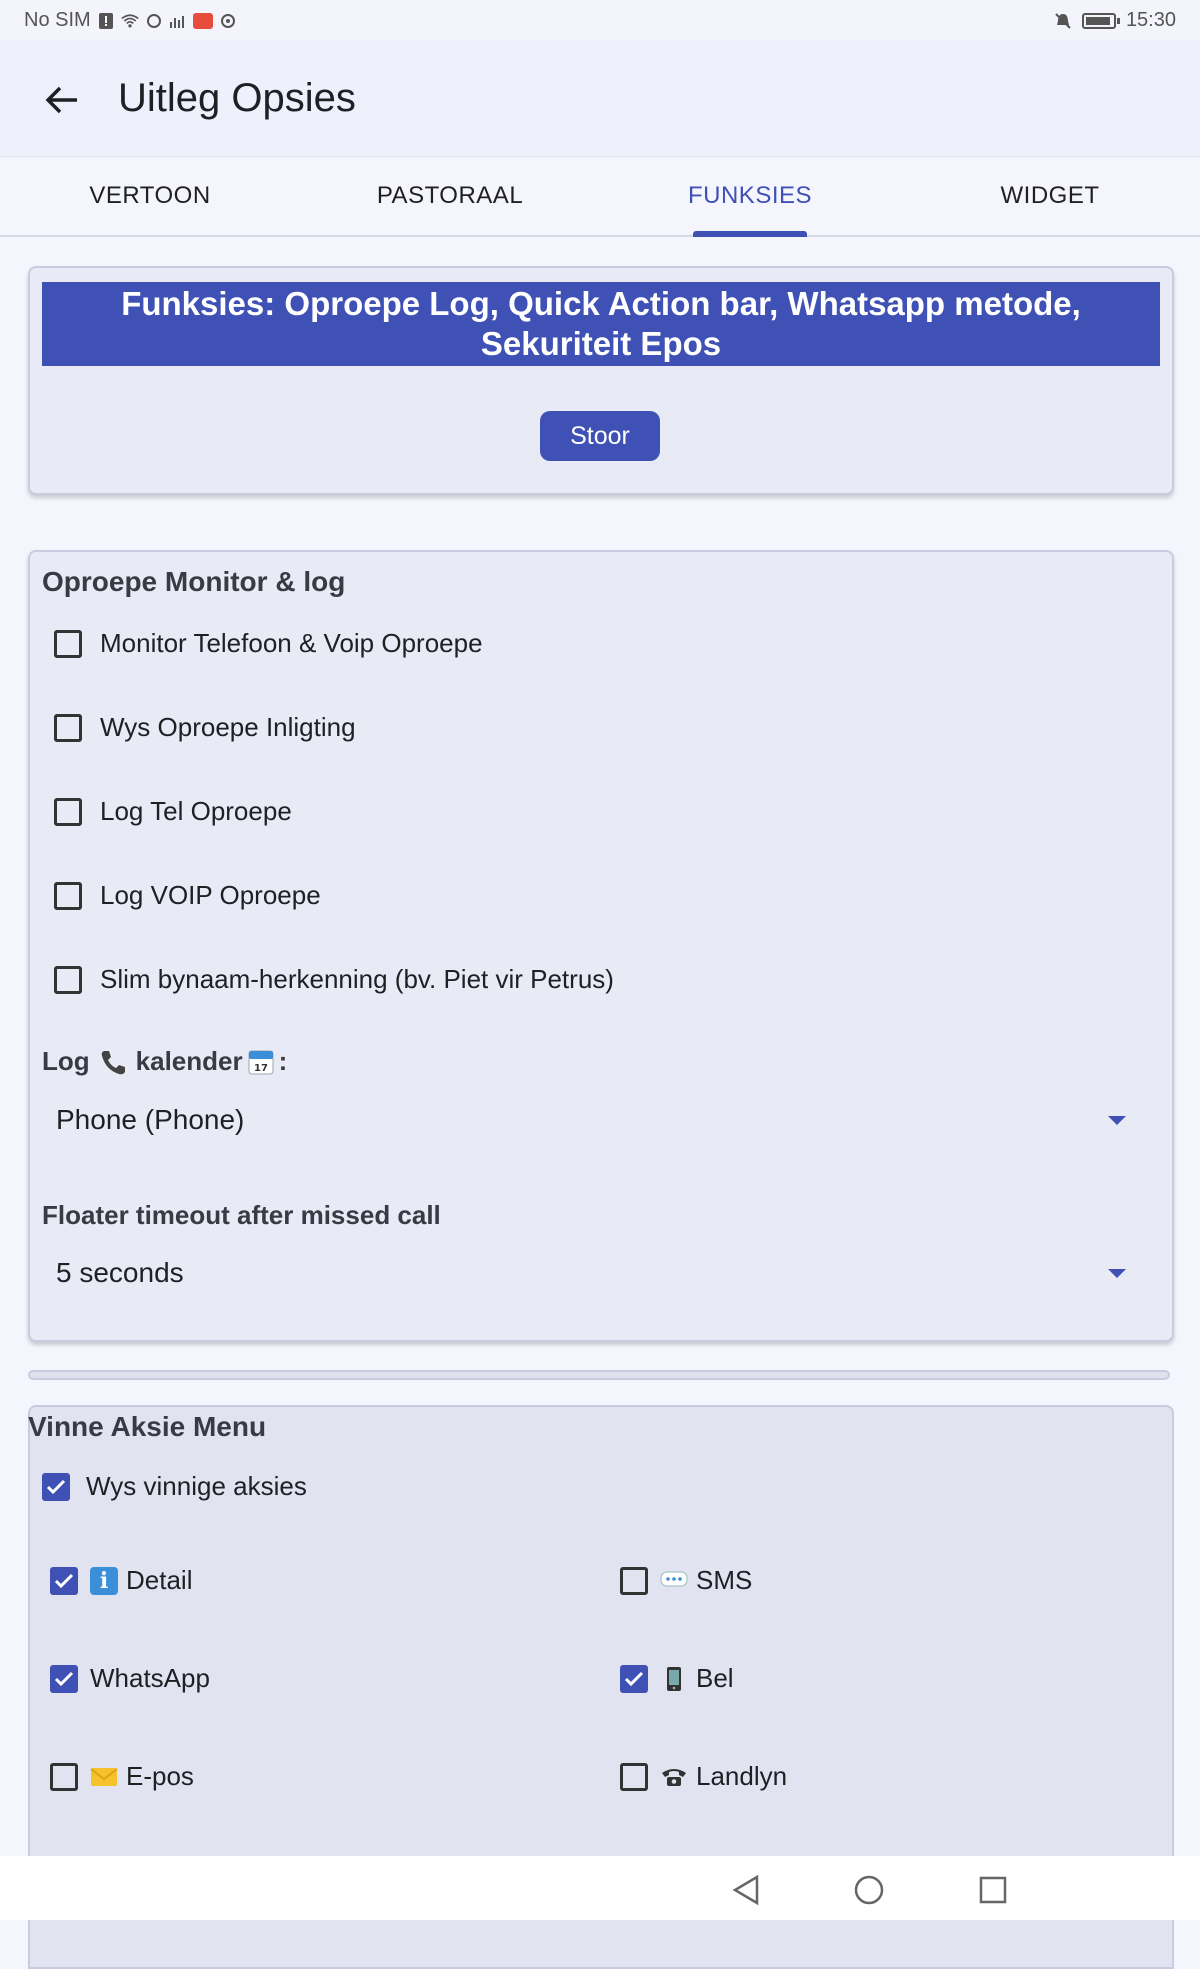 The image size is (1200, 1969). Describe the element at coordinates (674, 1581) in the screenshot. I see `speech-bubble-icon` at that location.